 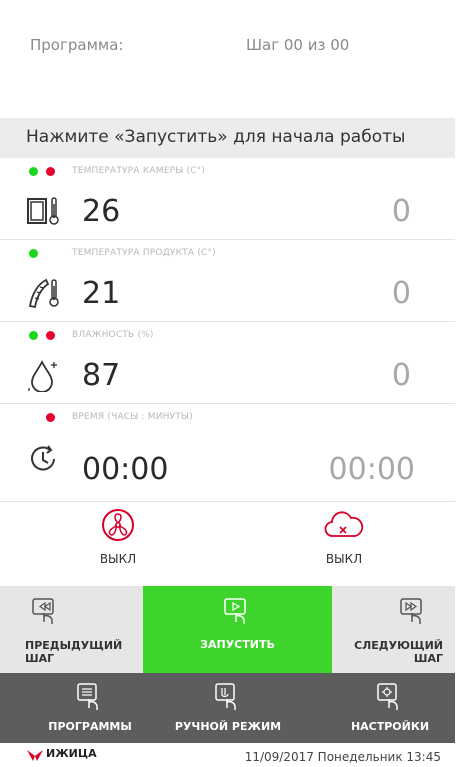 What do you see at coordinates (411, 611) in the screenshot?
I see `fast-forward-touch-icon` at bounding box center [411, 611].